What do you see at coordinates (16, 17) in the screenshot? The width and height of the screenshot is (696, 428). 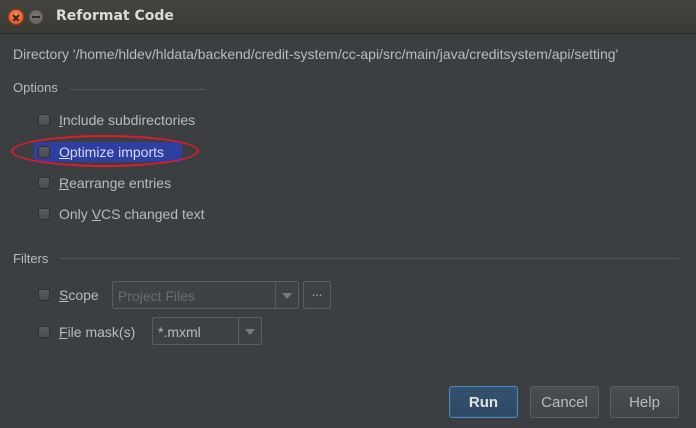 I see `close-window-icon` at bounding box center [16, 17].